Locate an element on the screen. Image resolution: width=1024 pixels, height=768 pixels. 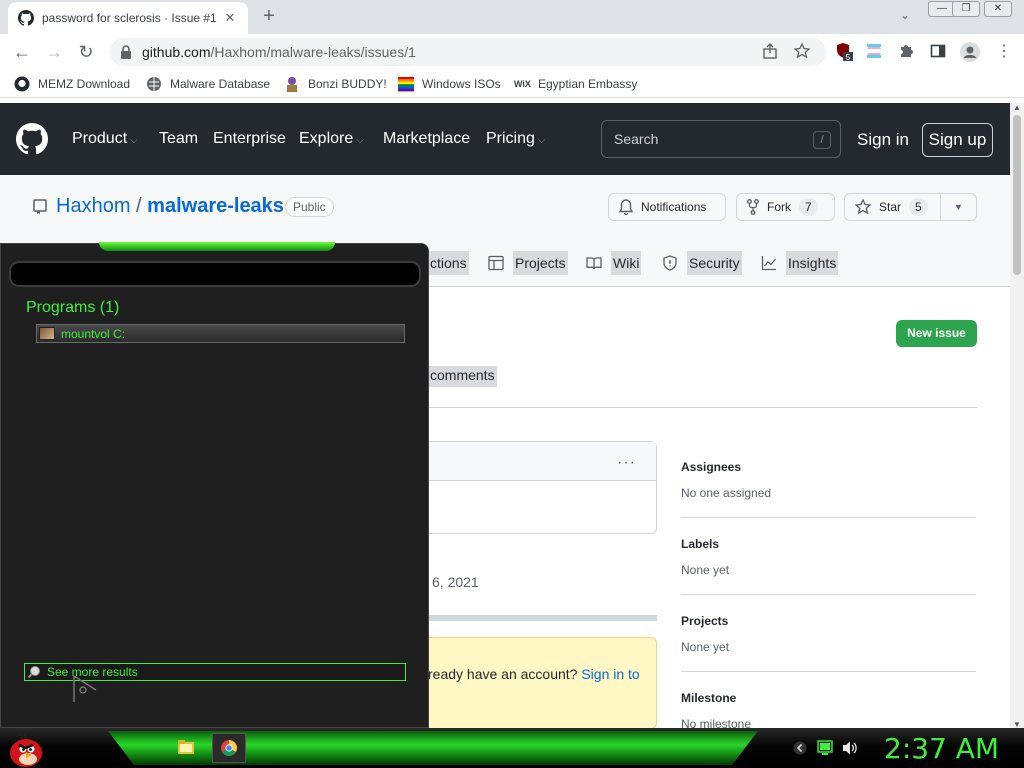
nav-explore: Explore ⌵ is located at coordinates (331, 139).